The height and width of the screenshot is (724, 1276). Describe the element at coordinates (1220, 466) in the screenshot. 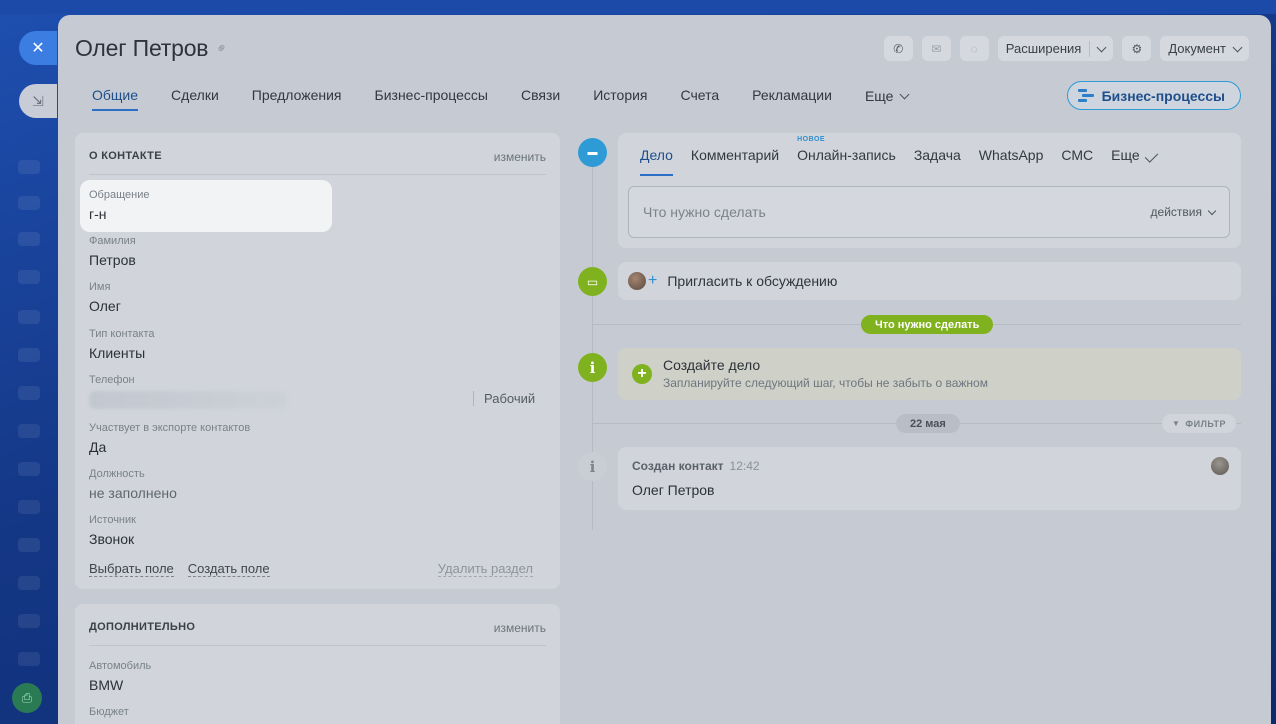

I see `author-avatar` at that location.